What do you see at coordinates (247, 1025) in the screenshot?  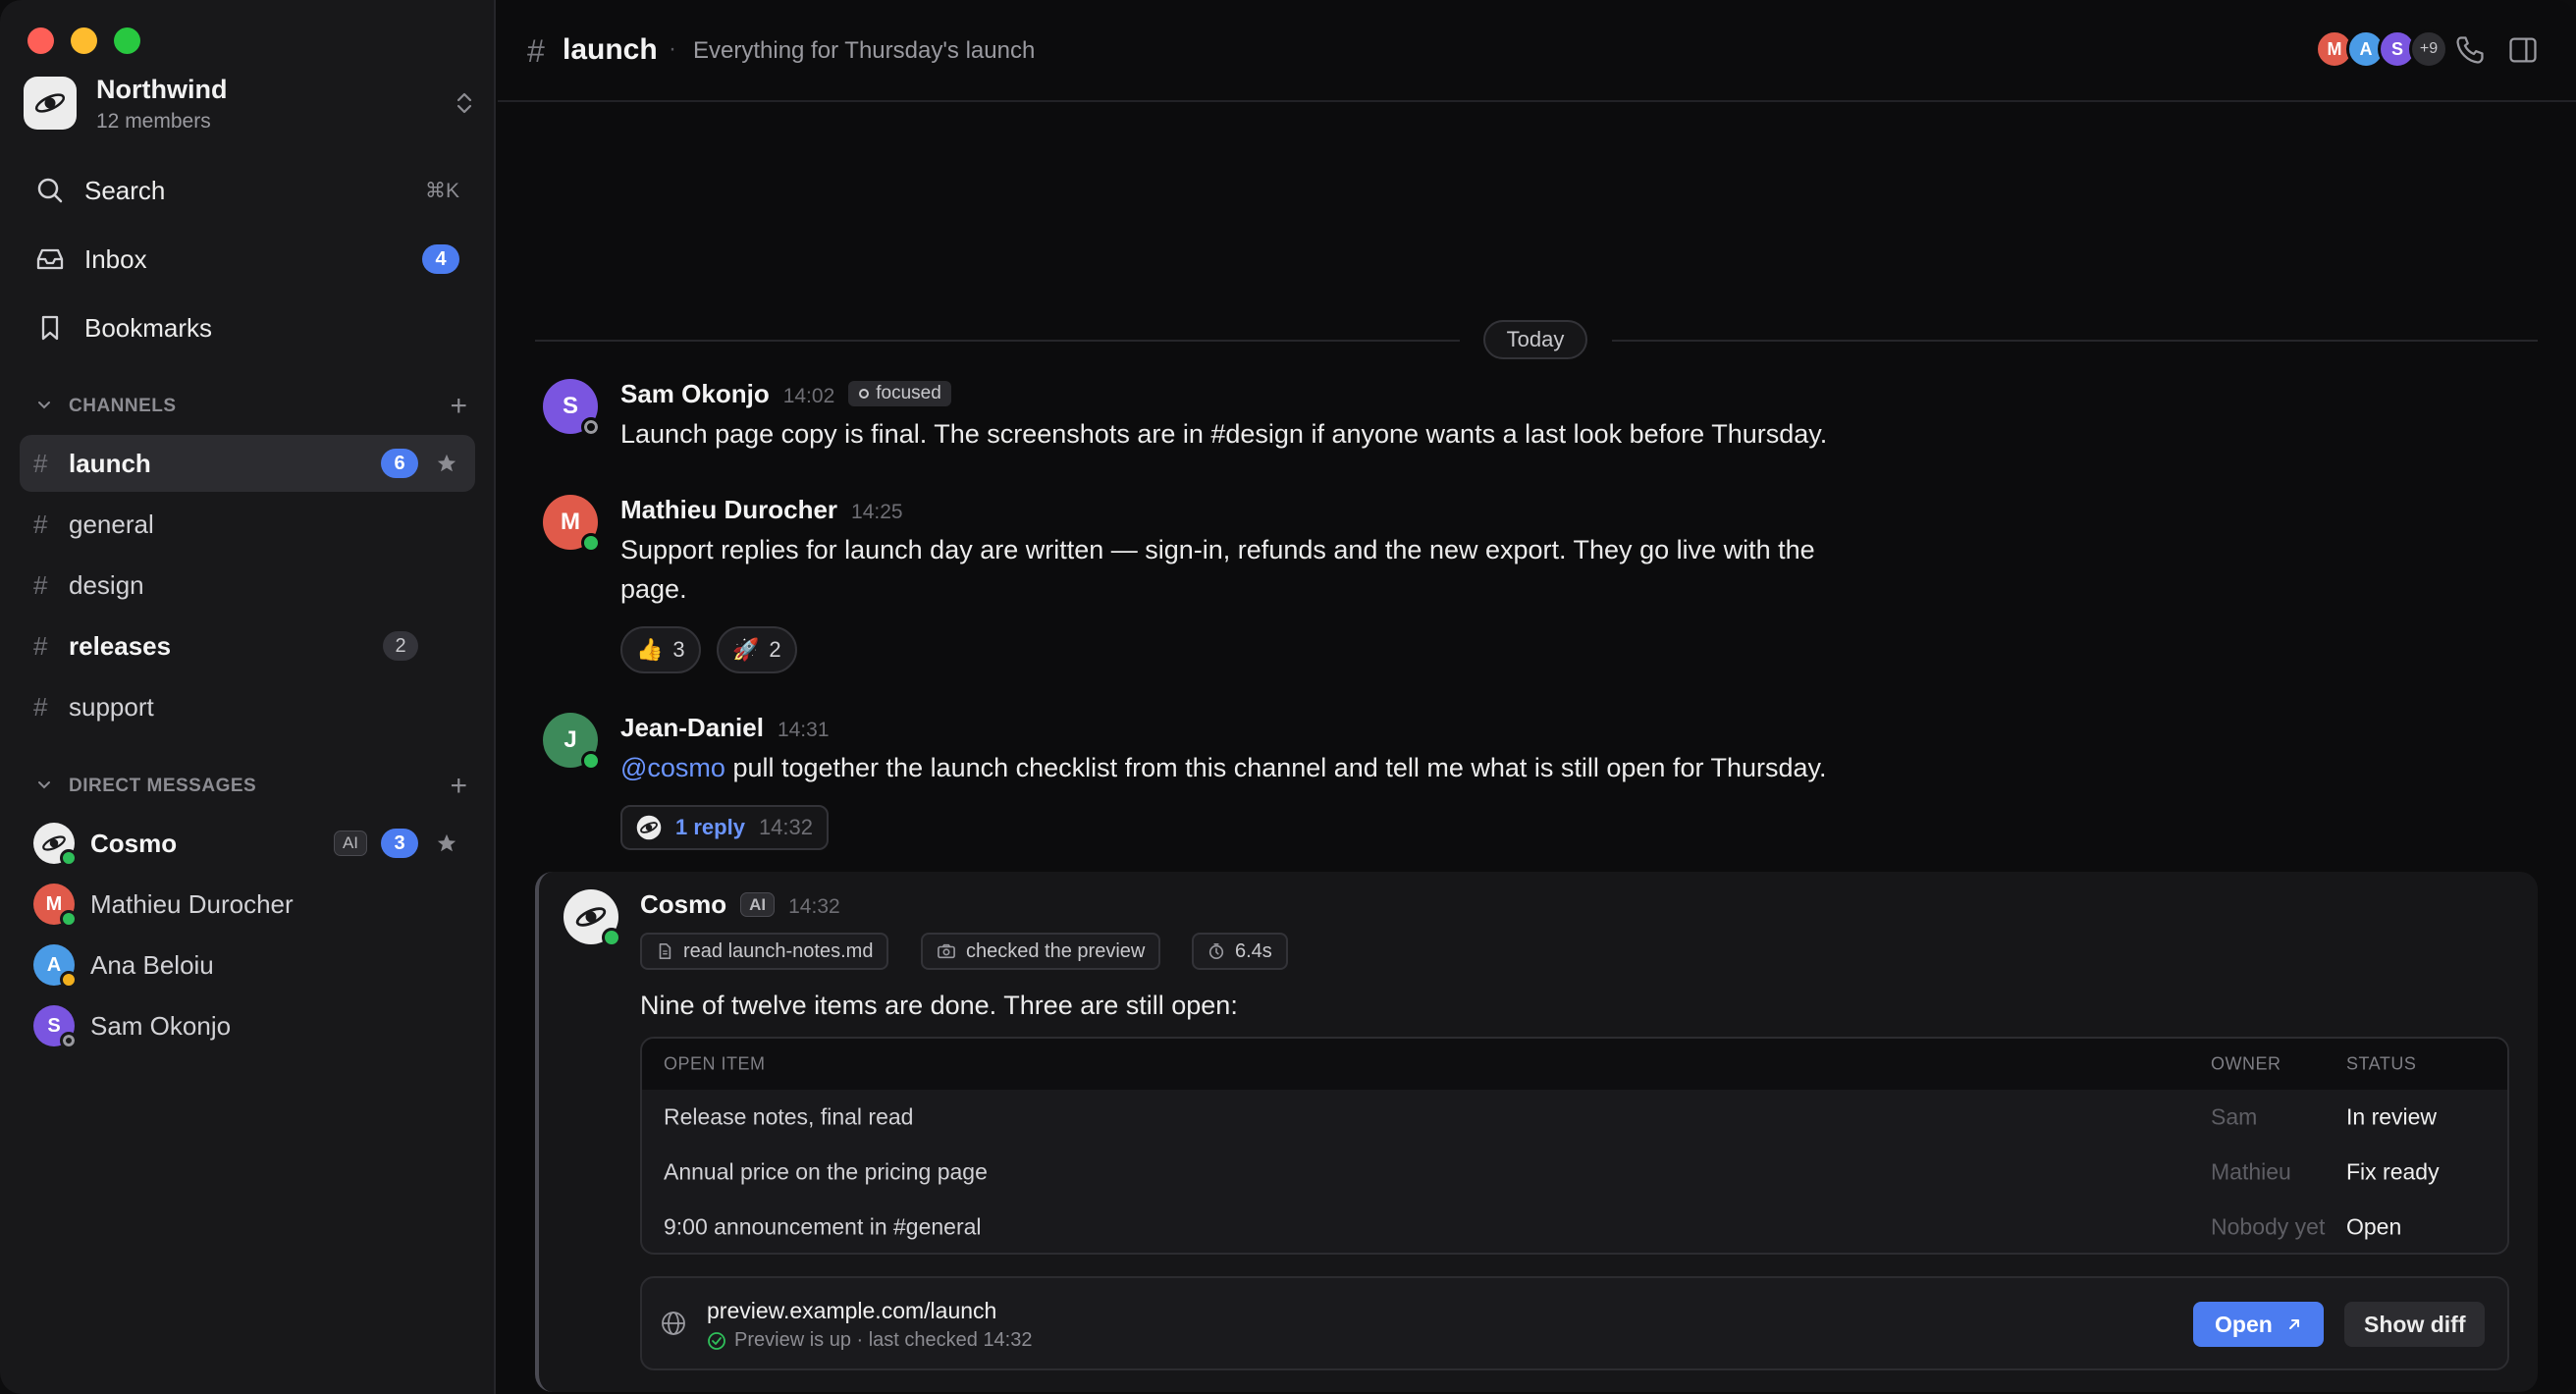 I see `dm-item-sam: S Sam Okonjo` at bounding box center [247, 1025].